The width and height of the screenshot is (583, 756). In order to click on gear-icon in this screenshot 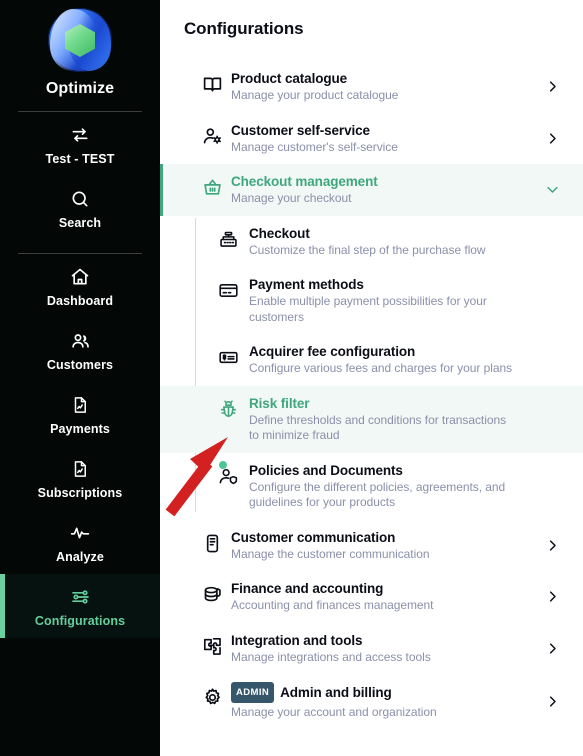, I will do `click(216, 695)`.